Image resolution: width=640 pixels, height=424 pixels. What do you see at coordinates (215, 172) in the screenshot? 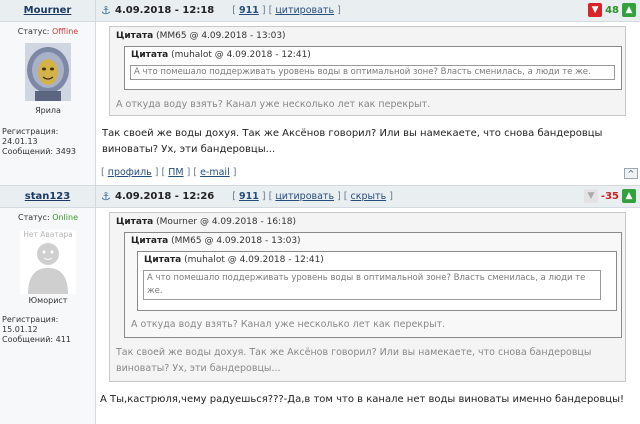
I see `email-link: e-mail` at bounding box center [215, 172].